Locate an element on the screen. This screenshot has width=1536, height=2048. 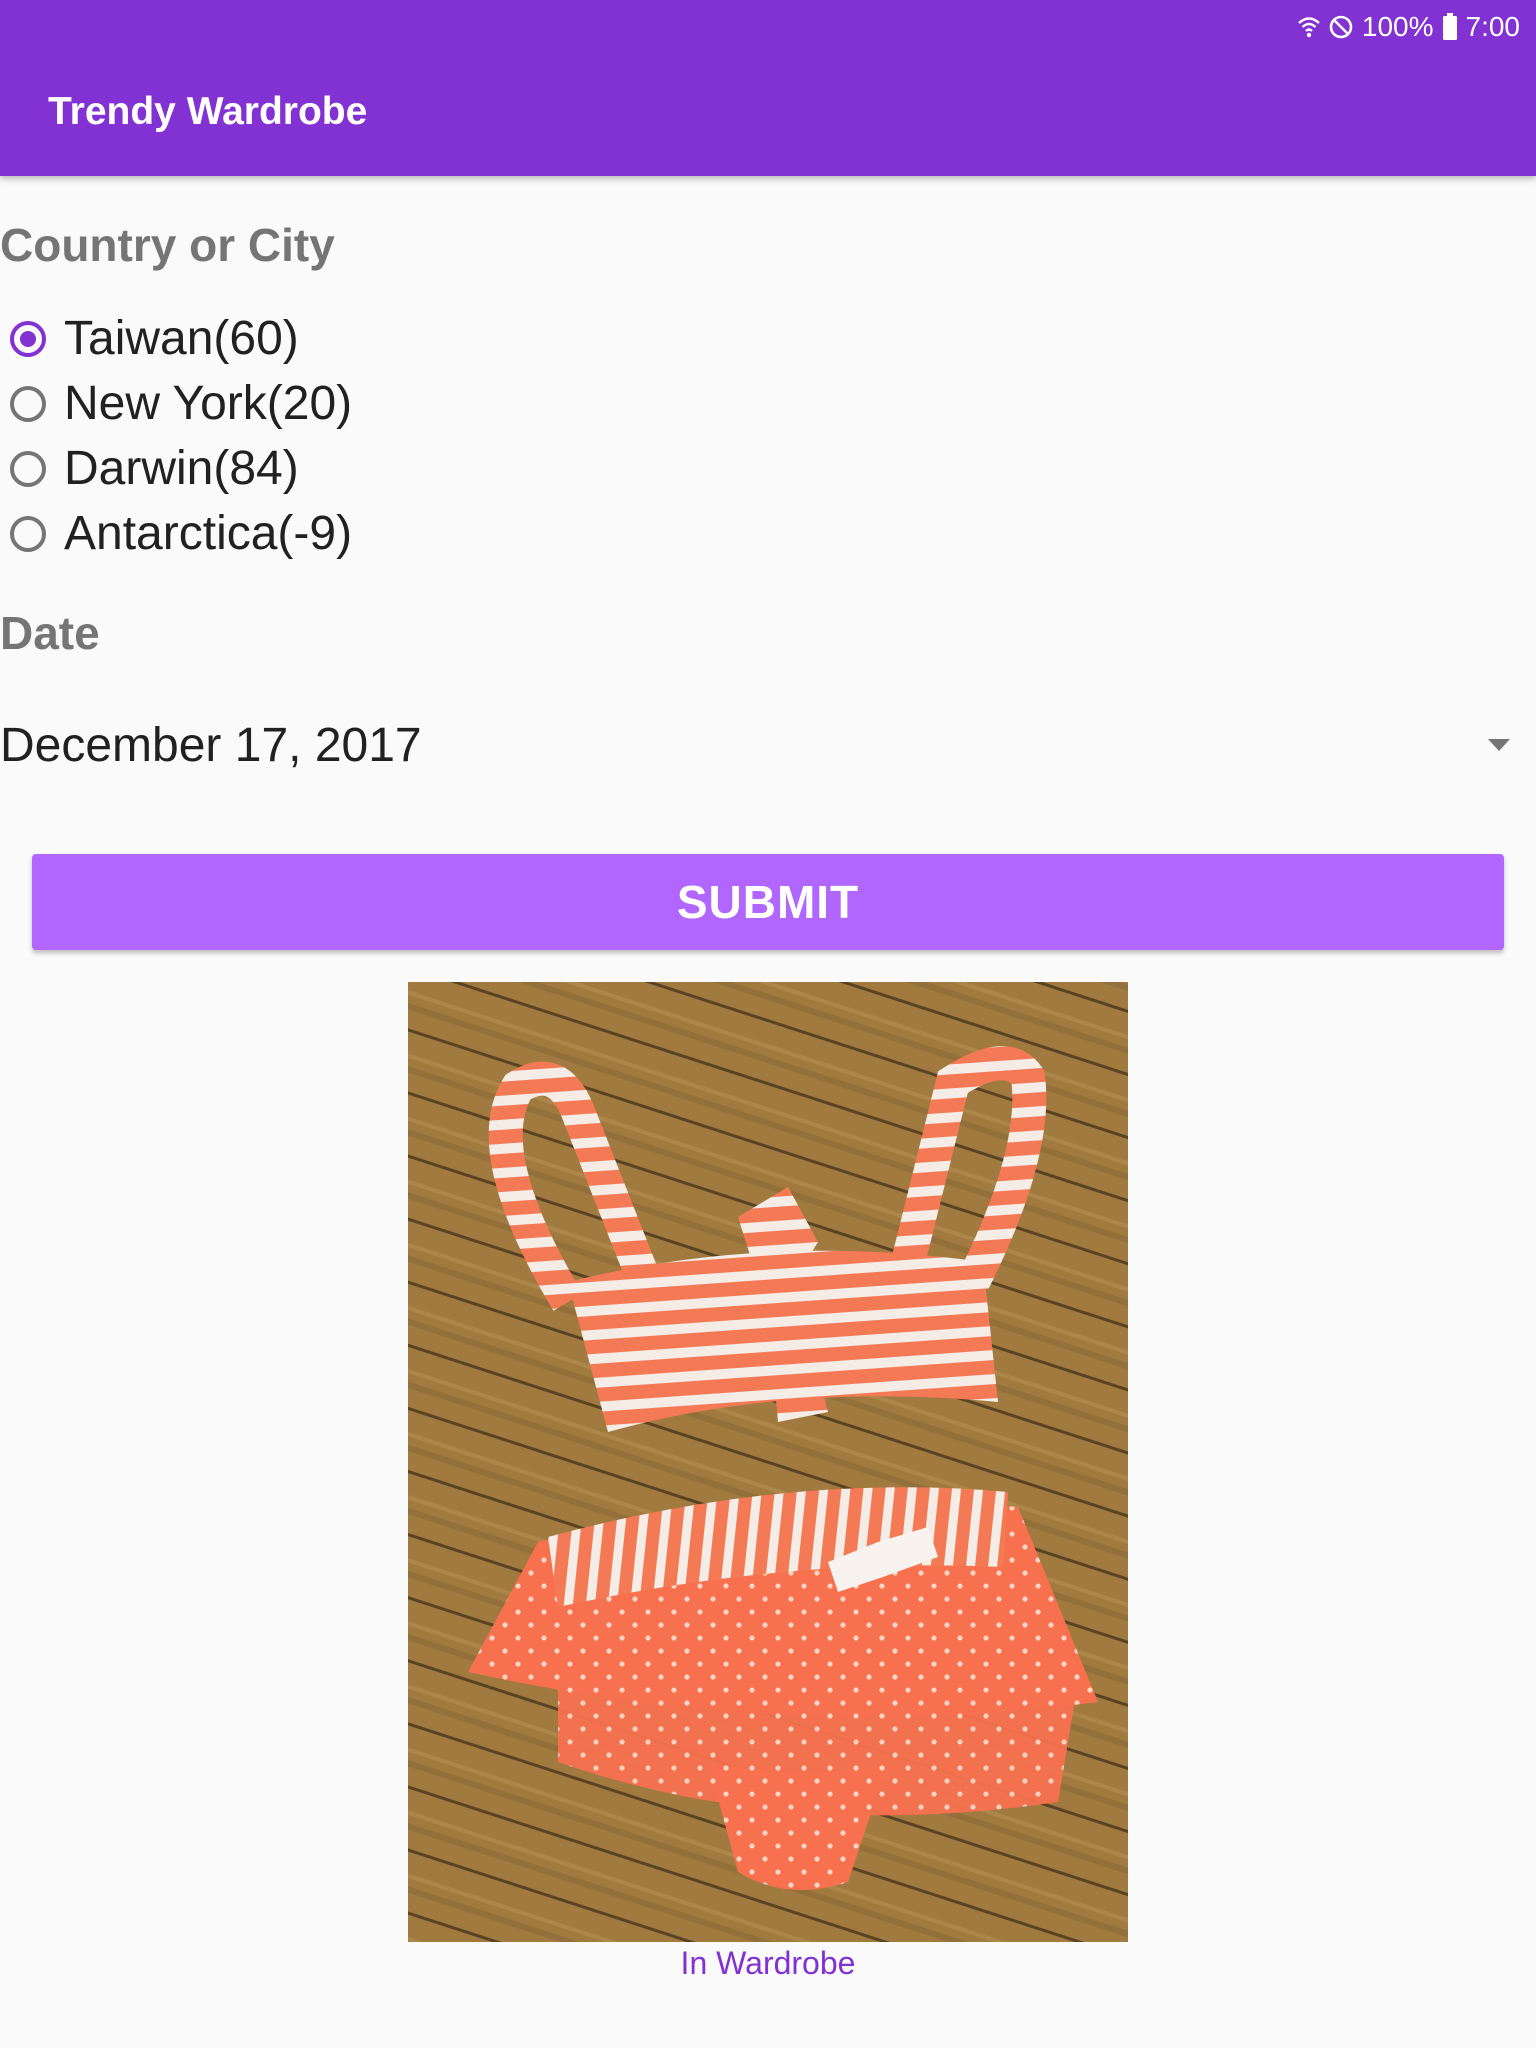
radio-option-darwin: Darwin(84) is located at coordinates (181, 468).